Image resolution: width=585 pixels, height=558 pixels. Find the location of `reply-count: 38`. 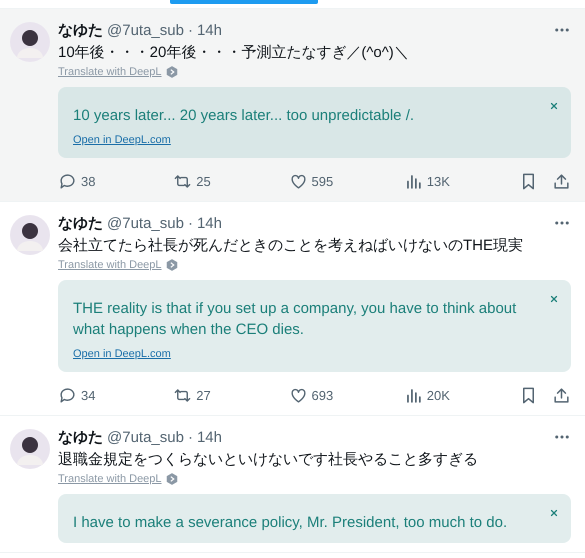

reply-count: 38 is located at coordinates (88, 181).